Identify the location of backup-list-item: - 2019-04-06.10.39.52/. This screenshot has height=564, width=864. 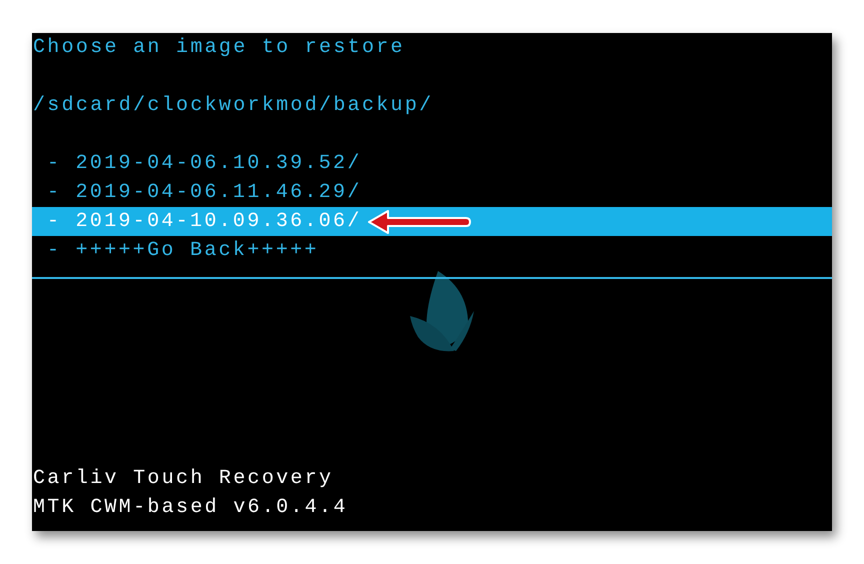
(432, 163).